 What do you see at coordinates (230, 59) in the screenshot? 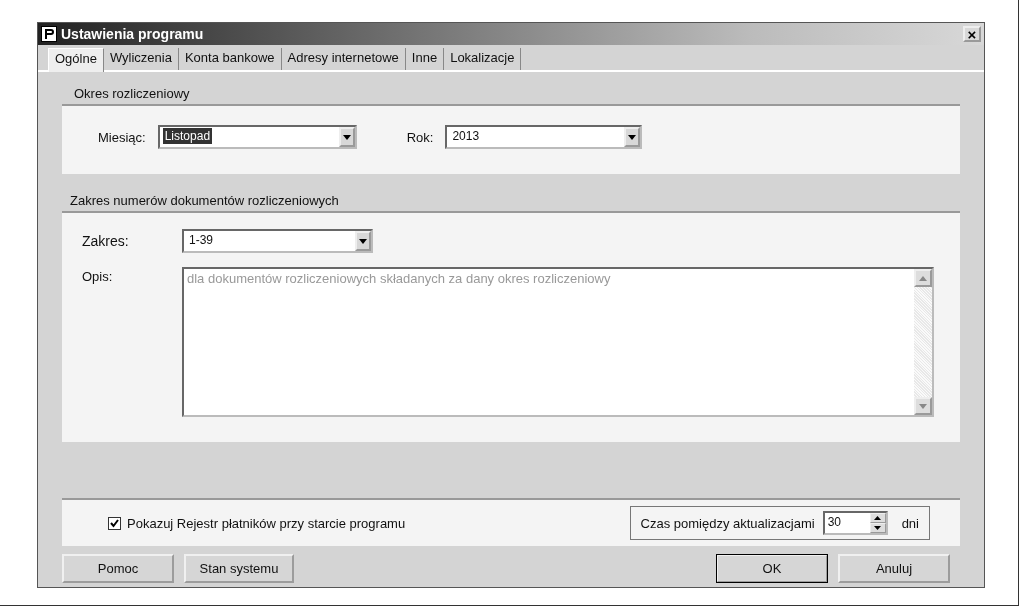
I see `tab: Konta bankowe` at bounding box center [230, 59].